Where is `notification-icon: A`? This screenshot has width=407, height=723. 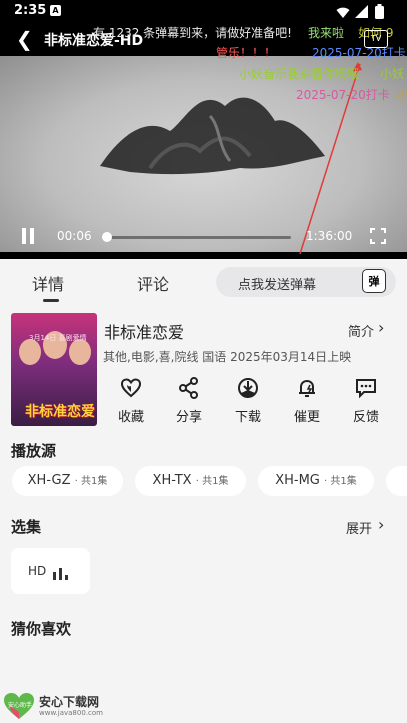 notification-icon: A is located at coordinates (55, 10).